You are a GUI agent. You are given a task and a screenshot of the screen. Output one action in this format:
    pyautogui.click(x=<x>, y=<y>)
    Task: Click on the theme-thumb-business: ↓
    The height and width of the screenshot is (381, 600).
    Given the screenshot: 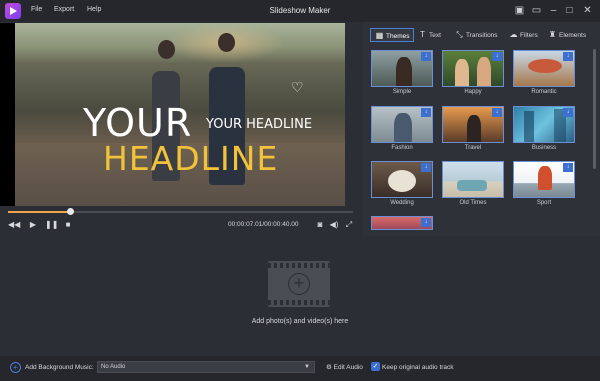 What is the action you would take?
    pyautogui.click(x=544, y=124)
    